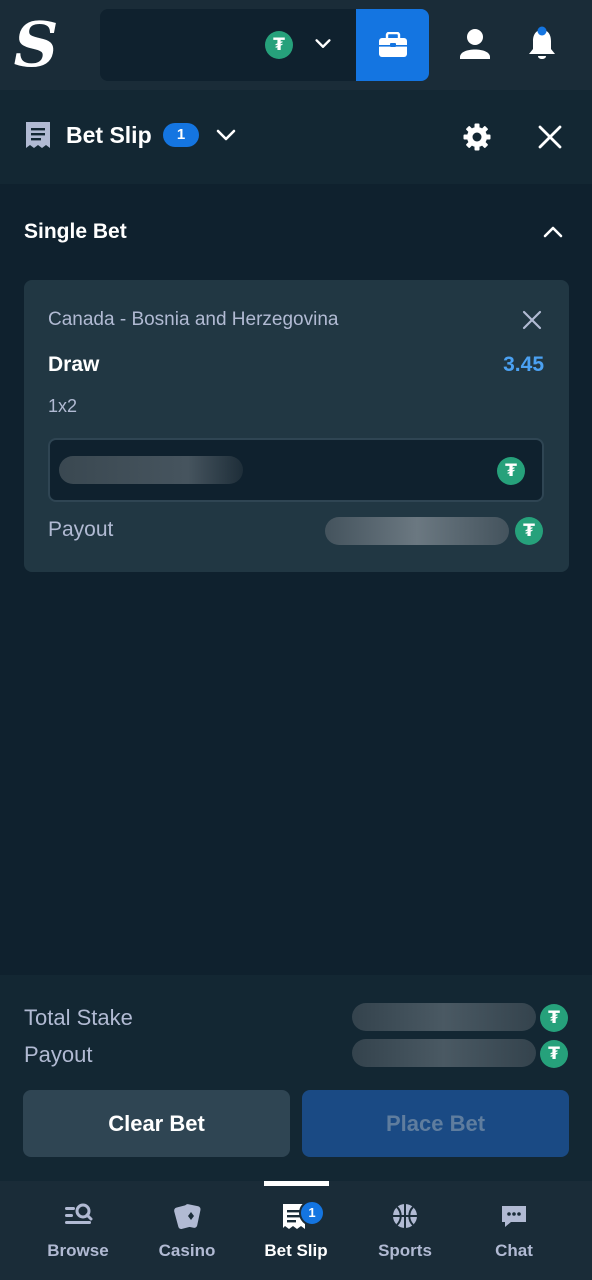 This screenshot has height=1280, width=592. What do you see at coordinates (475, 44) in the screenshot?
I see `user-icon` at bounding box center [475, 44].